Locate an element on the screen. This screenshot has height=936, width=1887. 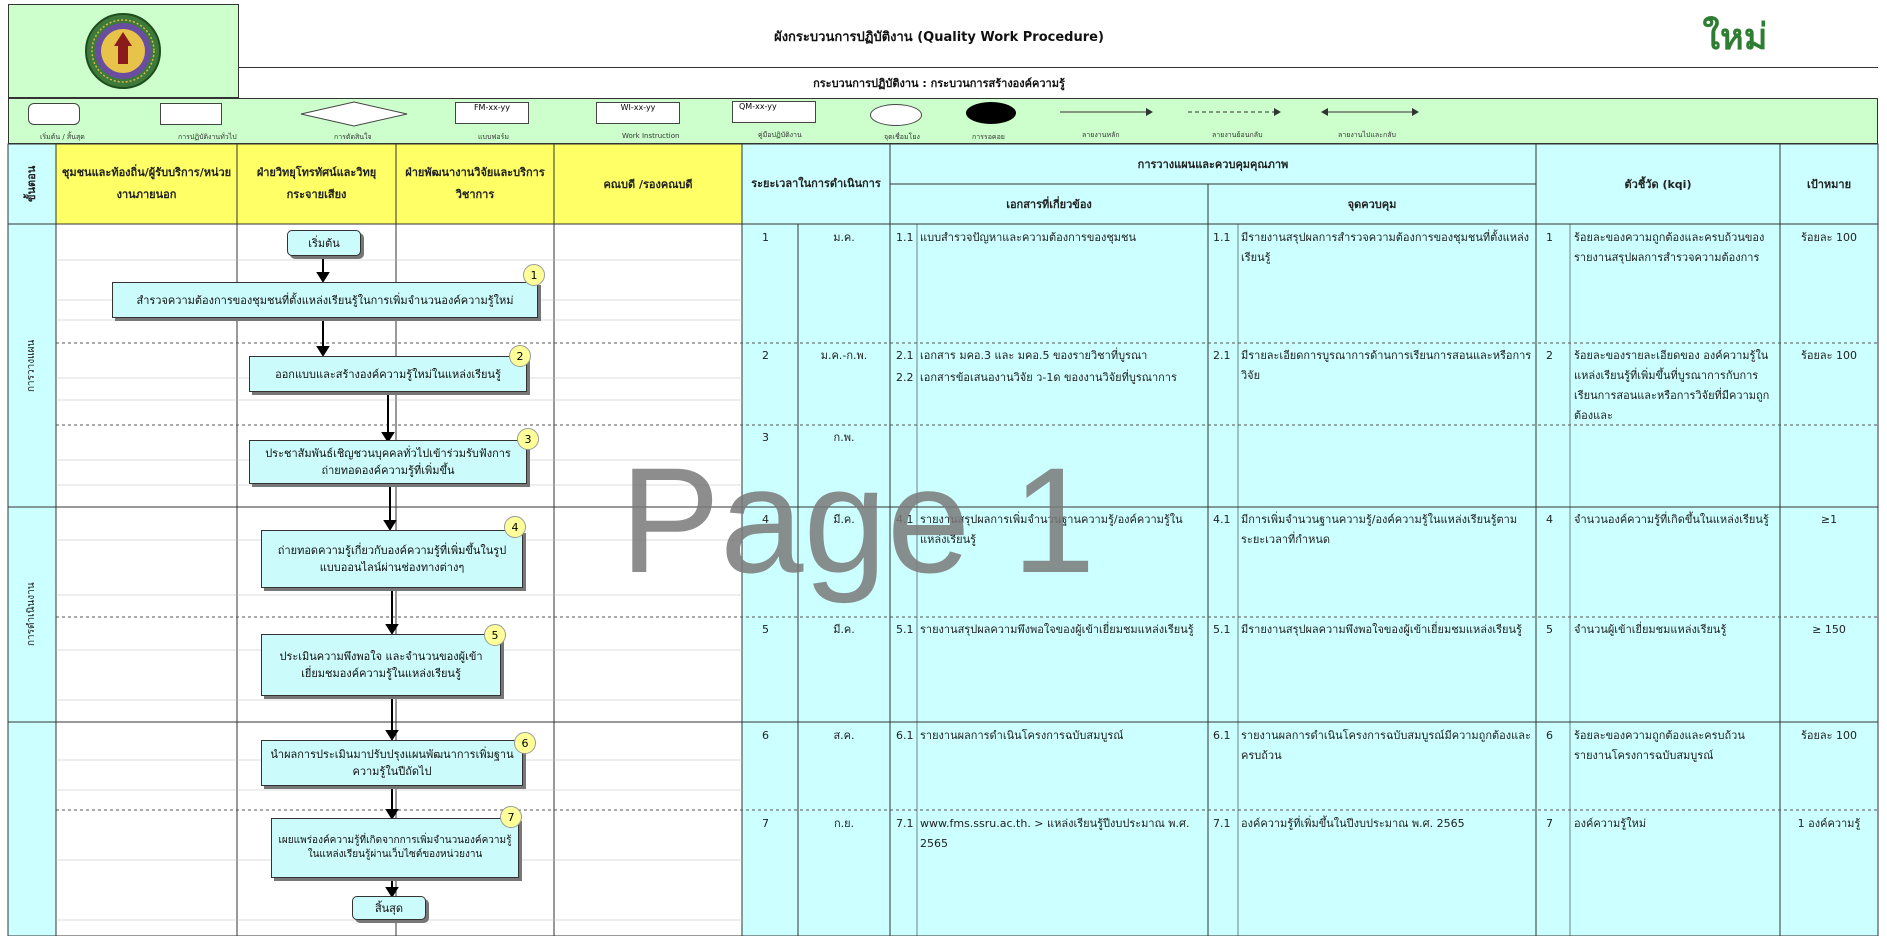
row-number: 1 is located at coordinates (765, 237).